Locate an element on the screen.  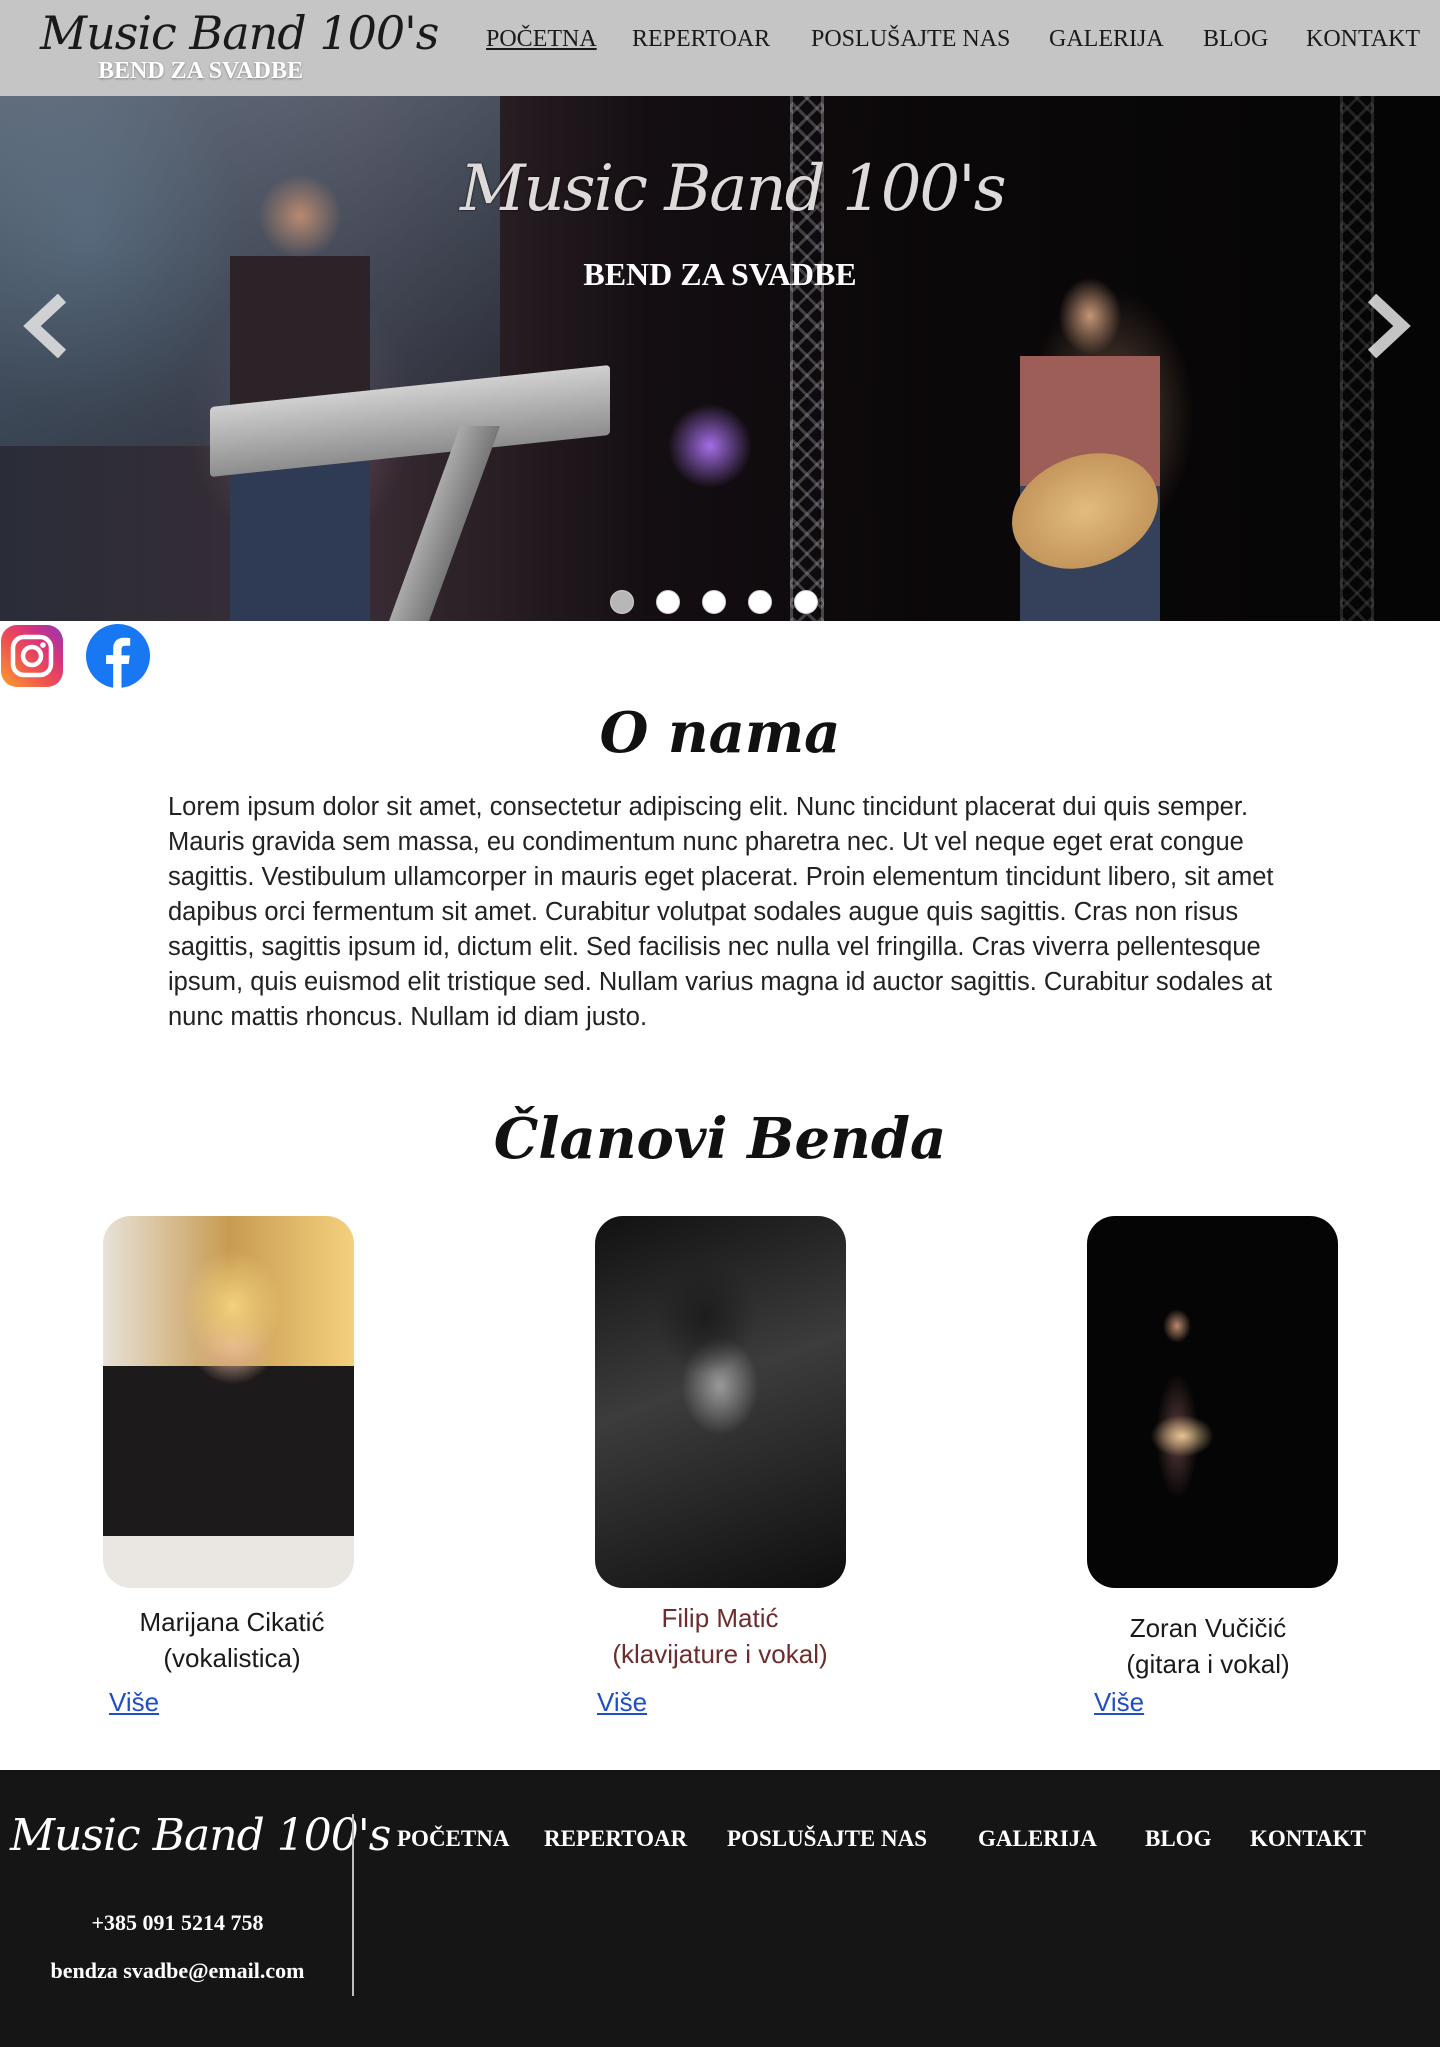
member-name: Filip Matić is located at coordinates (720, 1618).